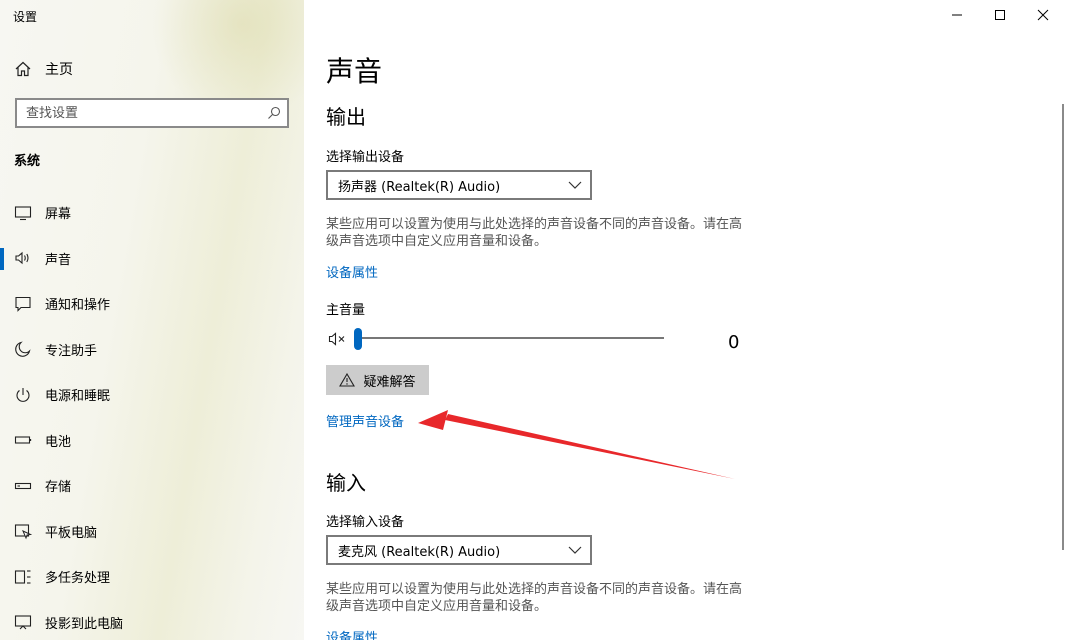 Image resolution: width=1066 pixels, height=640 pixels. What do you see at coordinates (78, 579) in the screenshot?
I see `sidebar-item-label: 多任务处理` at bounding box center [78, 579].